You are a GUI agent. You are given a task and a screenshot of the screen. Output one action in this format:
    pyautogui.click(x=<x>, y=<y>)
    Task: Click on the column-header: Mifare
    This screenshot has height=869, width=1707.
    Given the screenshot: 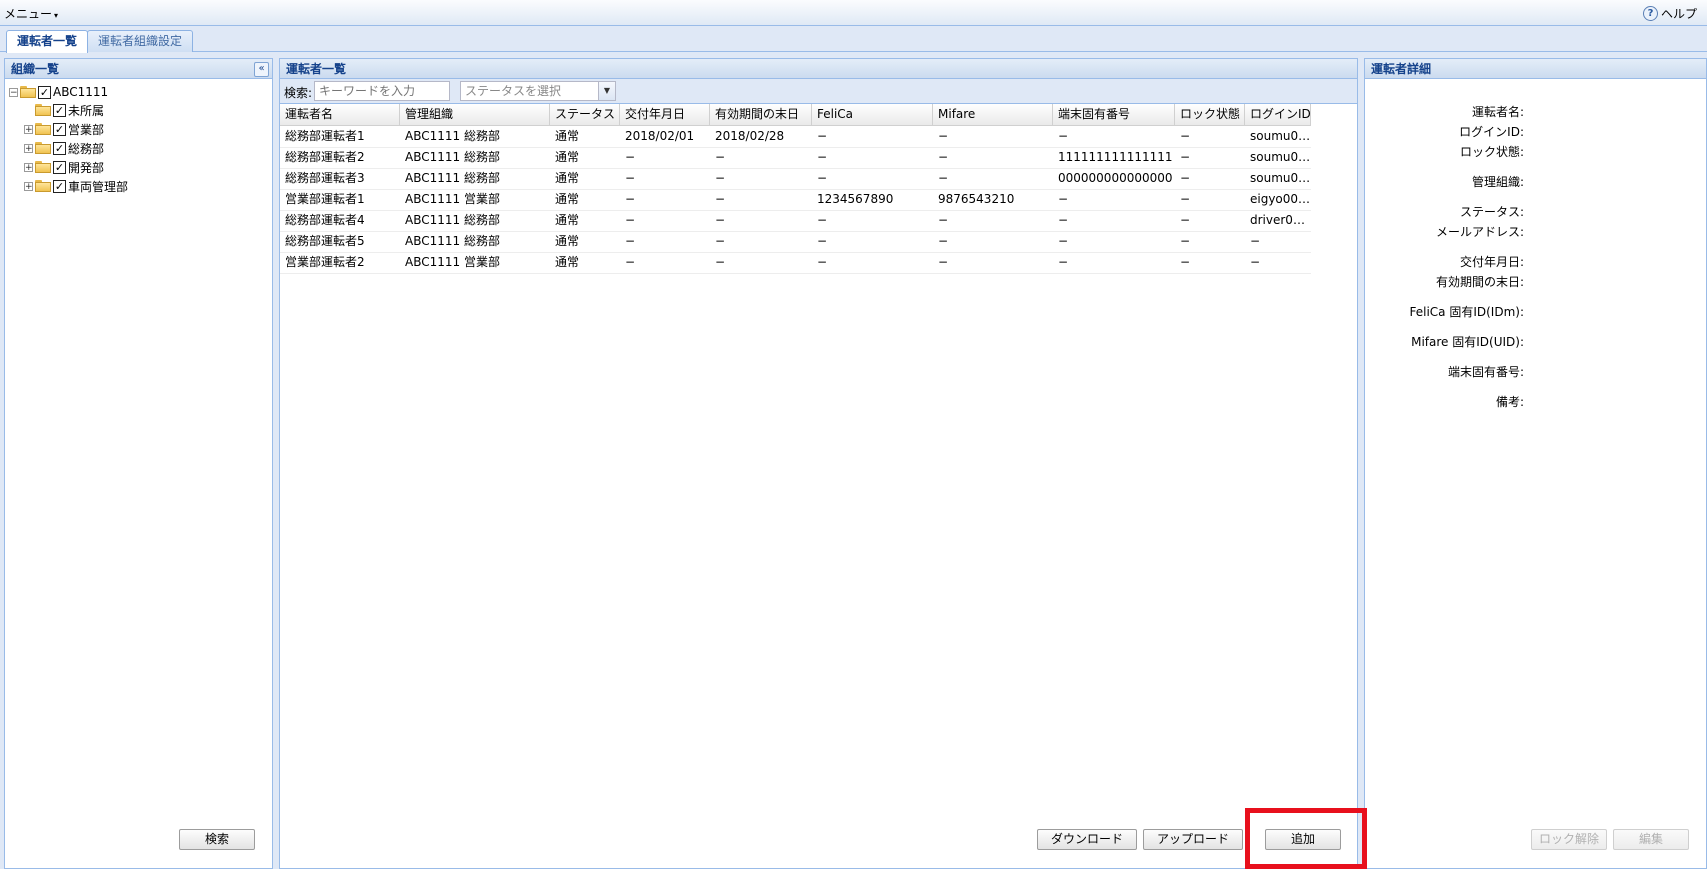 What is the action you would take?
    pyautogui.click(x=993, y=114)
    